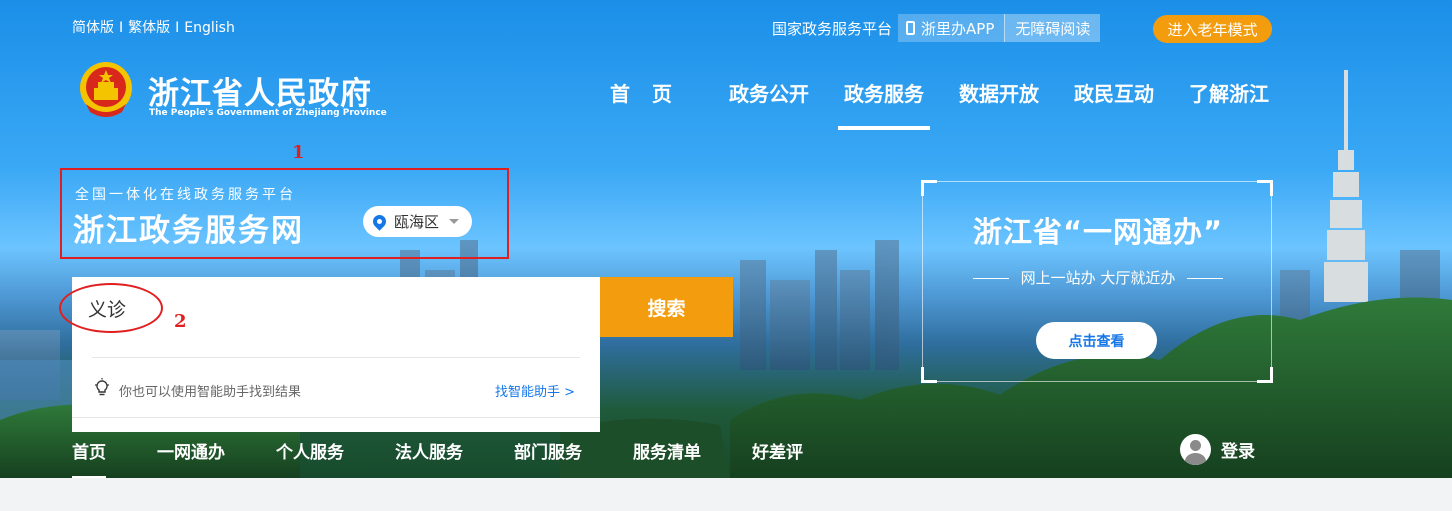 The width and height of the screenshot is (1452, 511). What do you see at coordinates (1114, 103) in the screenshot?
I see `nav-interaction: 政民互动` at bounding box center [1114, 103].